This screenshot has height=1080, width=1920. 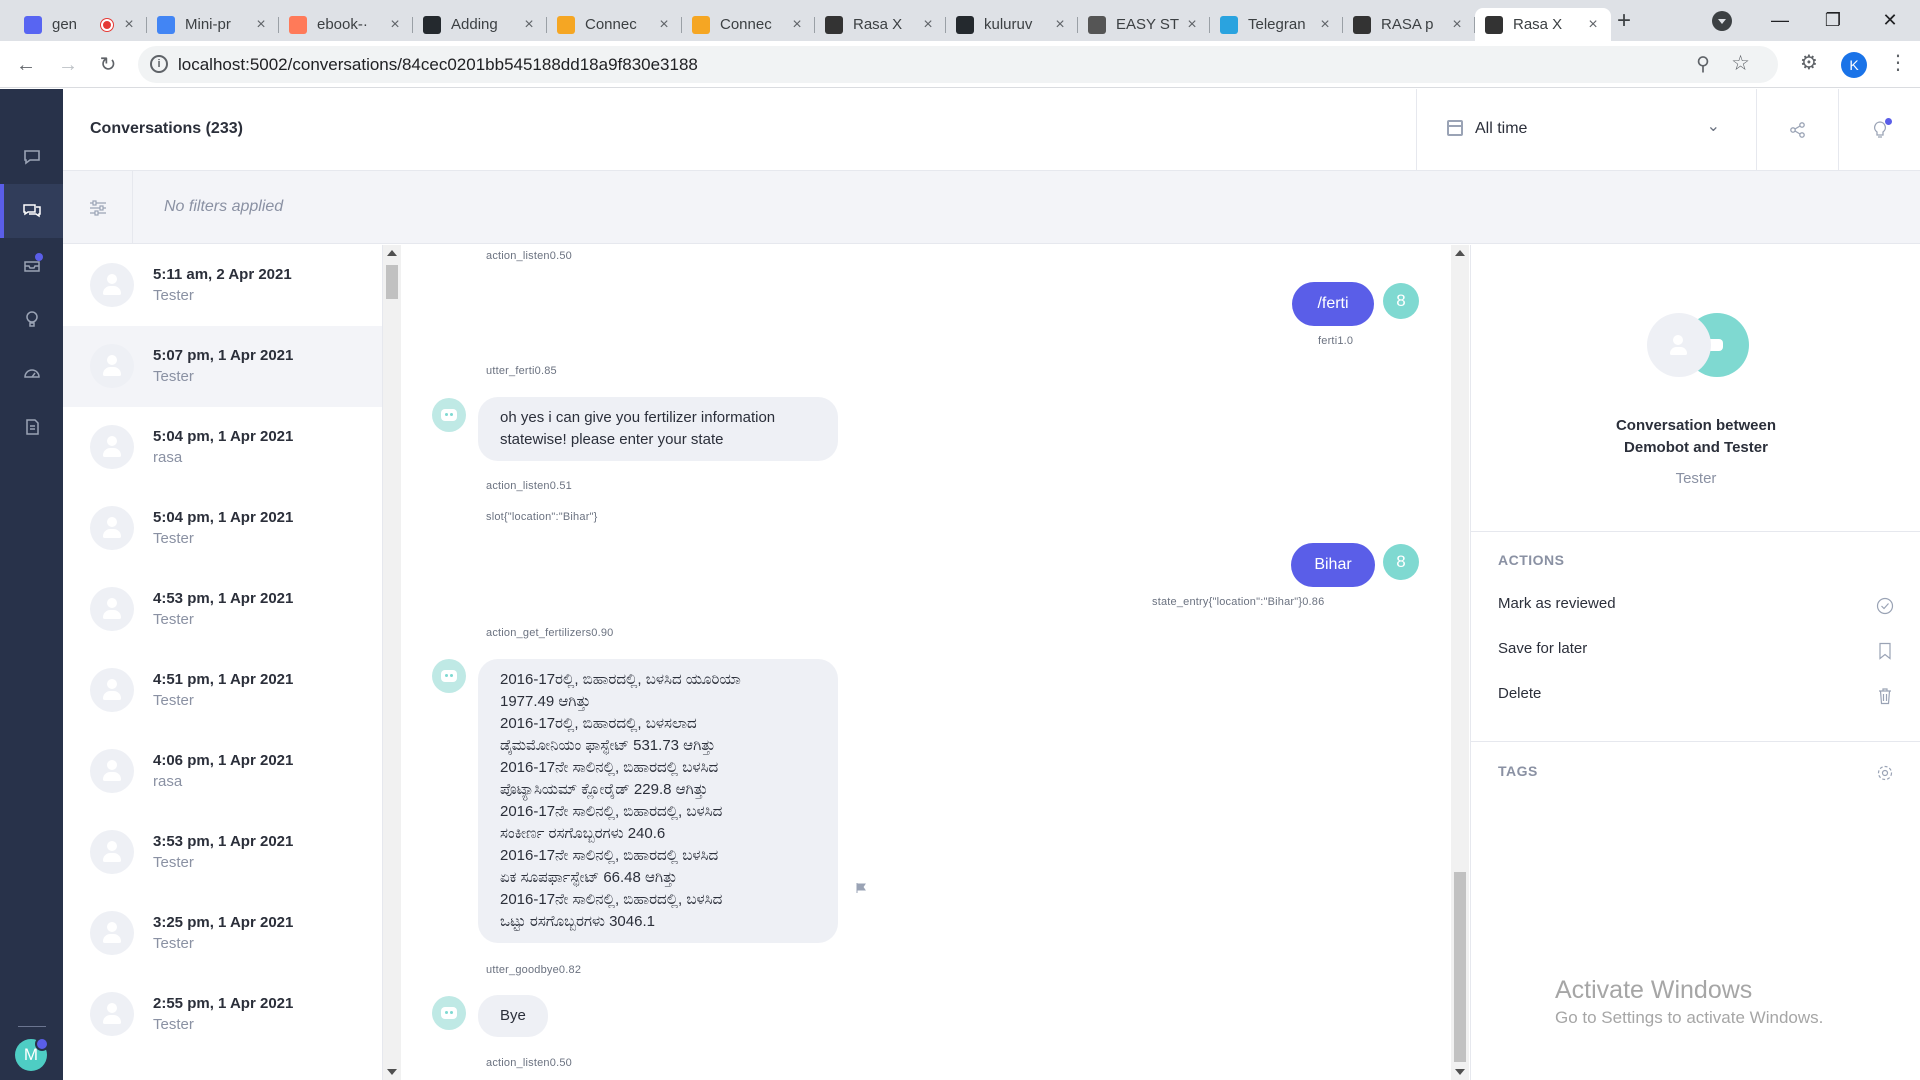 I want to click on filters-status: No filters applied, so click(x=224, y=206).